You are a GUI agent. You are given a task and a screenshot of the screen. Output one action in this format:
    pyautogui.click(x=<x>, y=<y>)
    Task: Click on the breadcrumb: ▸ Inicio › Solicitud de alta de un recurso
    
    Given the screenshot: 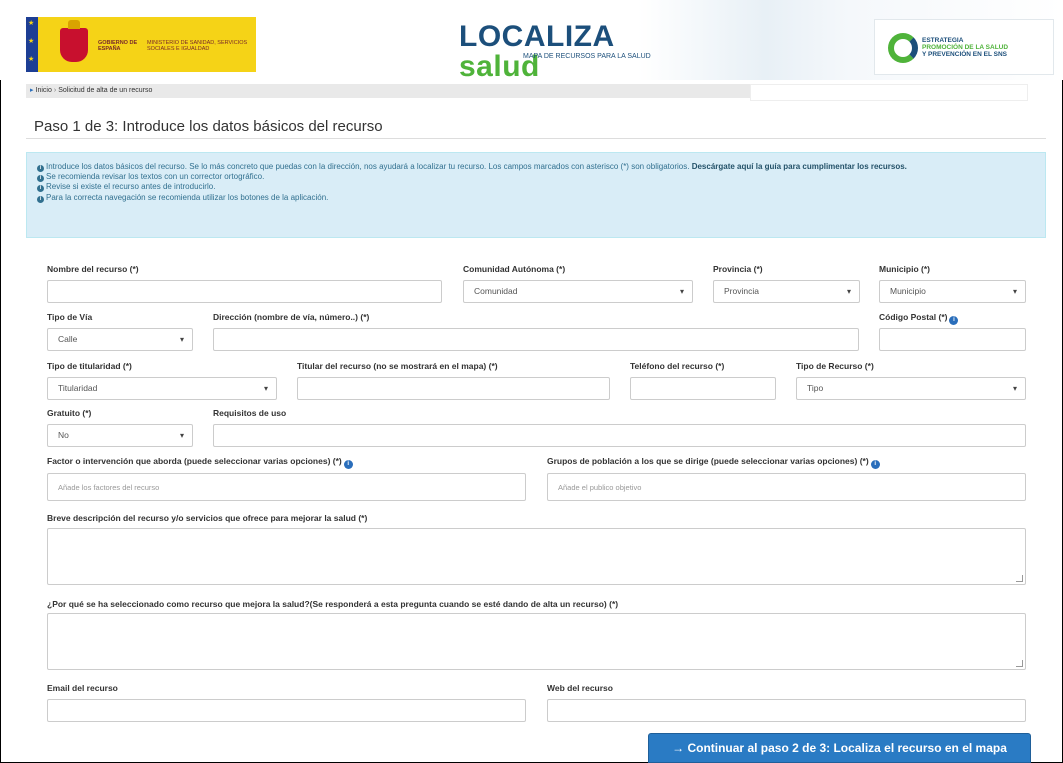 What is the action you would take?
    pyautogui.click(x=388, y=91)
    